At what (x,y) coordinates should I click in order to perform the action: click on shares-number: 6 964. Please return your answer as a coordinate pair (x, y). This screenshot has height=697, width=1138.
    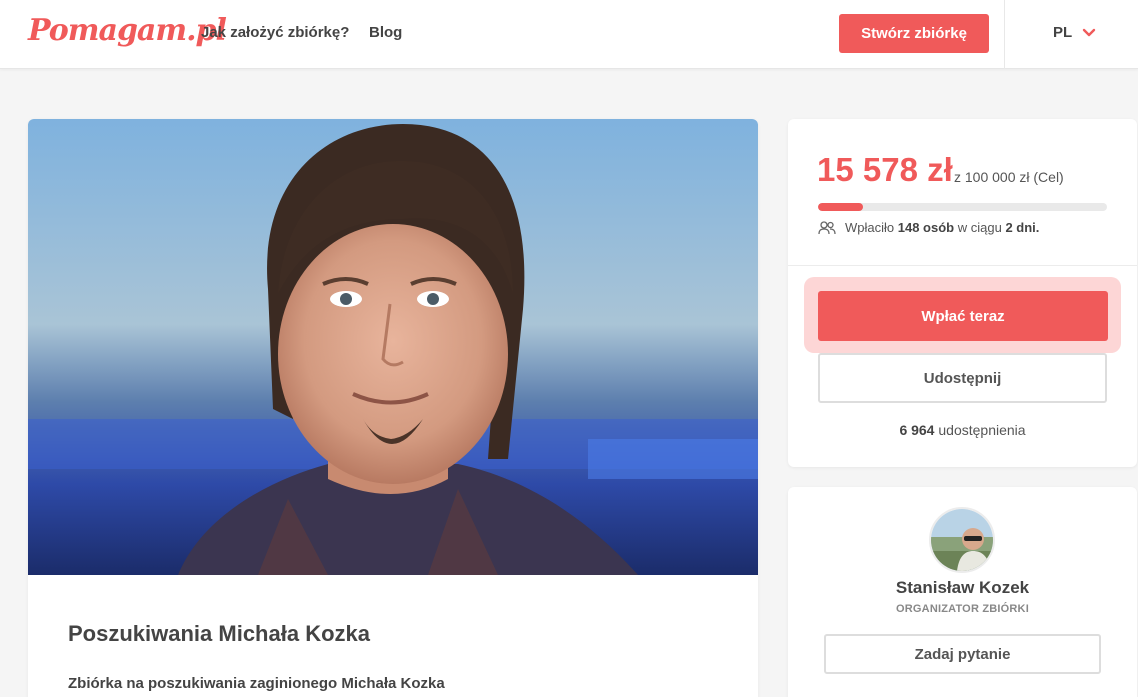
    Looking at the image, I should click on (917, 430).